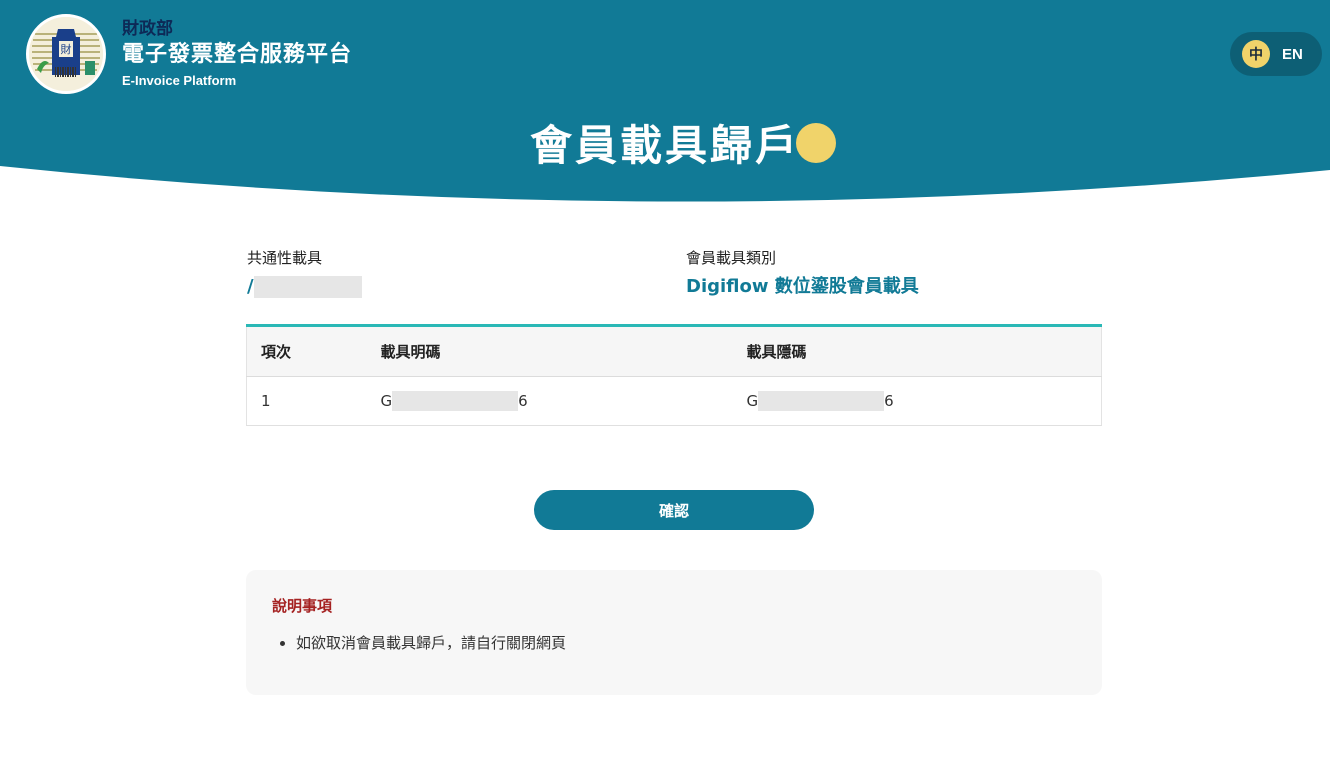 This screenshot has width=1330, height=770. I want to click on member-carrier-type-value: Digiflow 數位鎏股會員載具, so click(802, 286).